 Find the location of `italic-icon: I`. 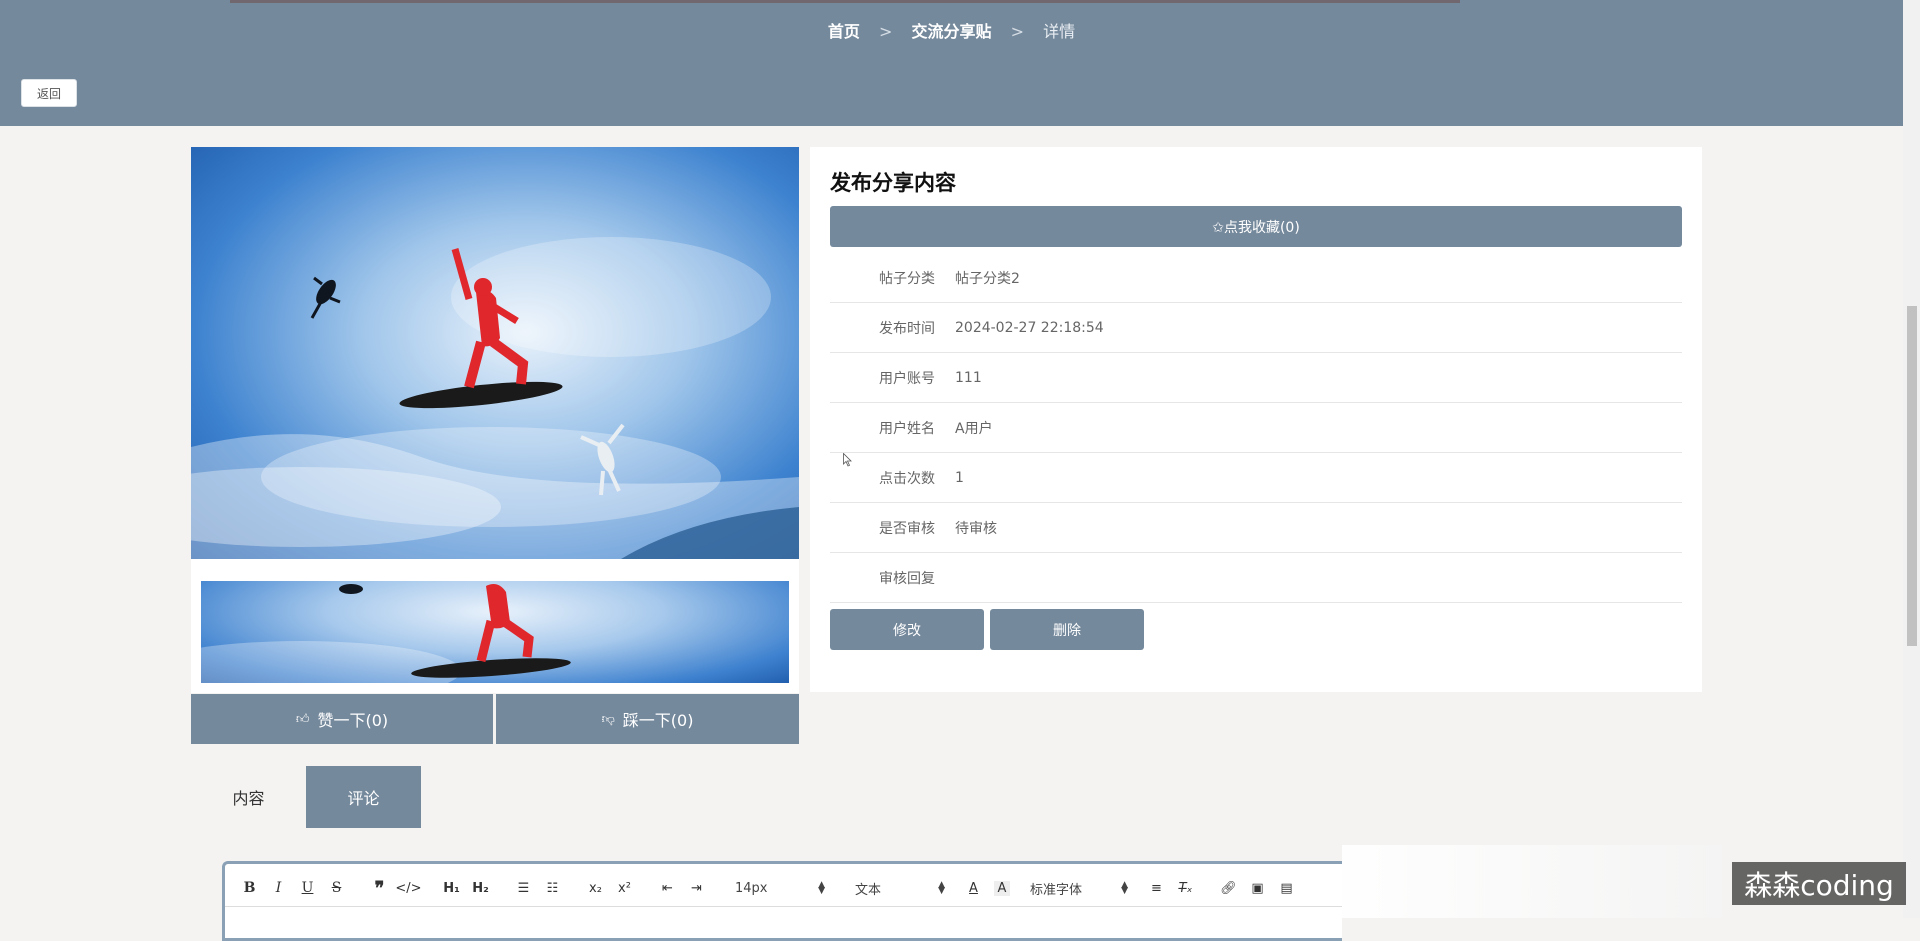

italic-icon: I is located at coordinates (278, 888).